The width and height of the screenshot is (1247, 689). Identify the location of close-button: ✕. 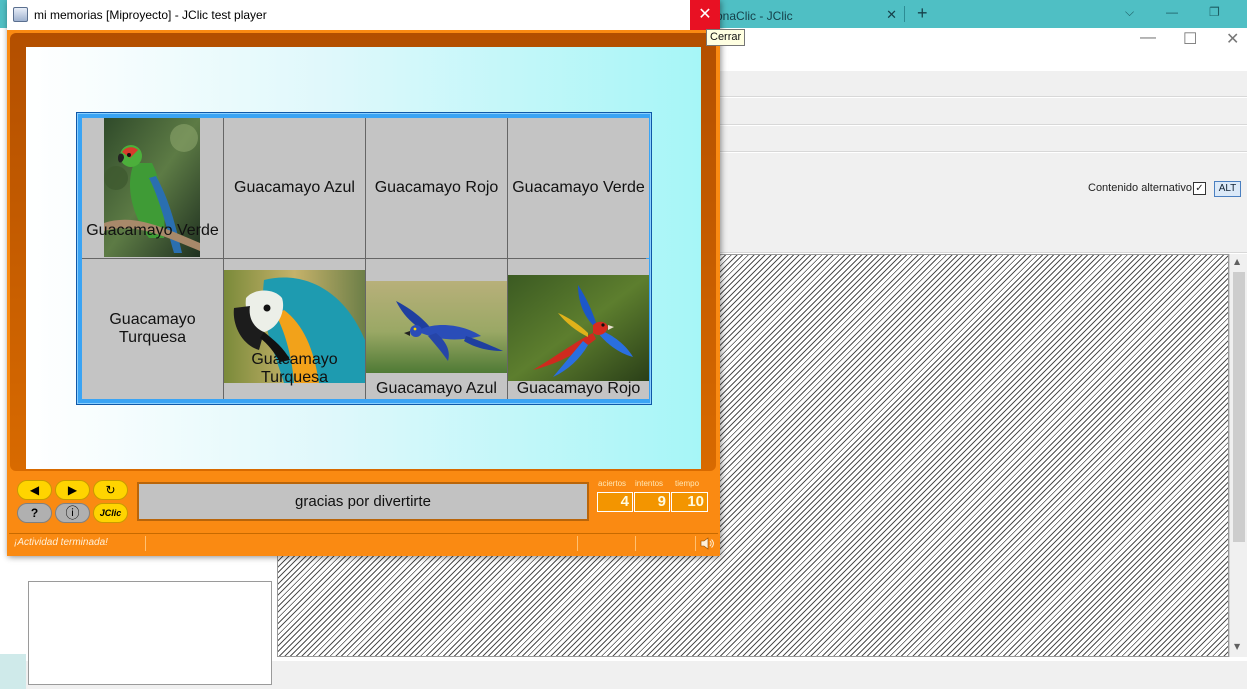
(705, 15).